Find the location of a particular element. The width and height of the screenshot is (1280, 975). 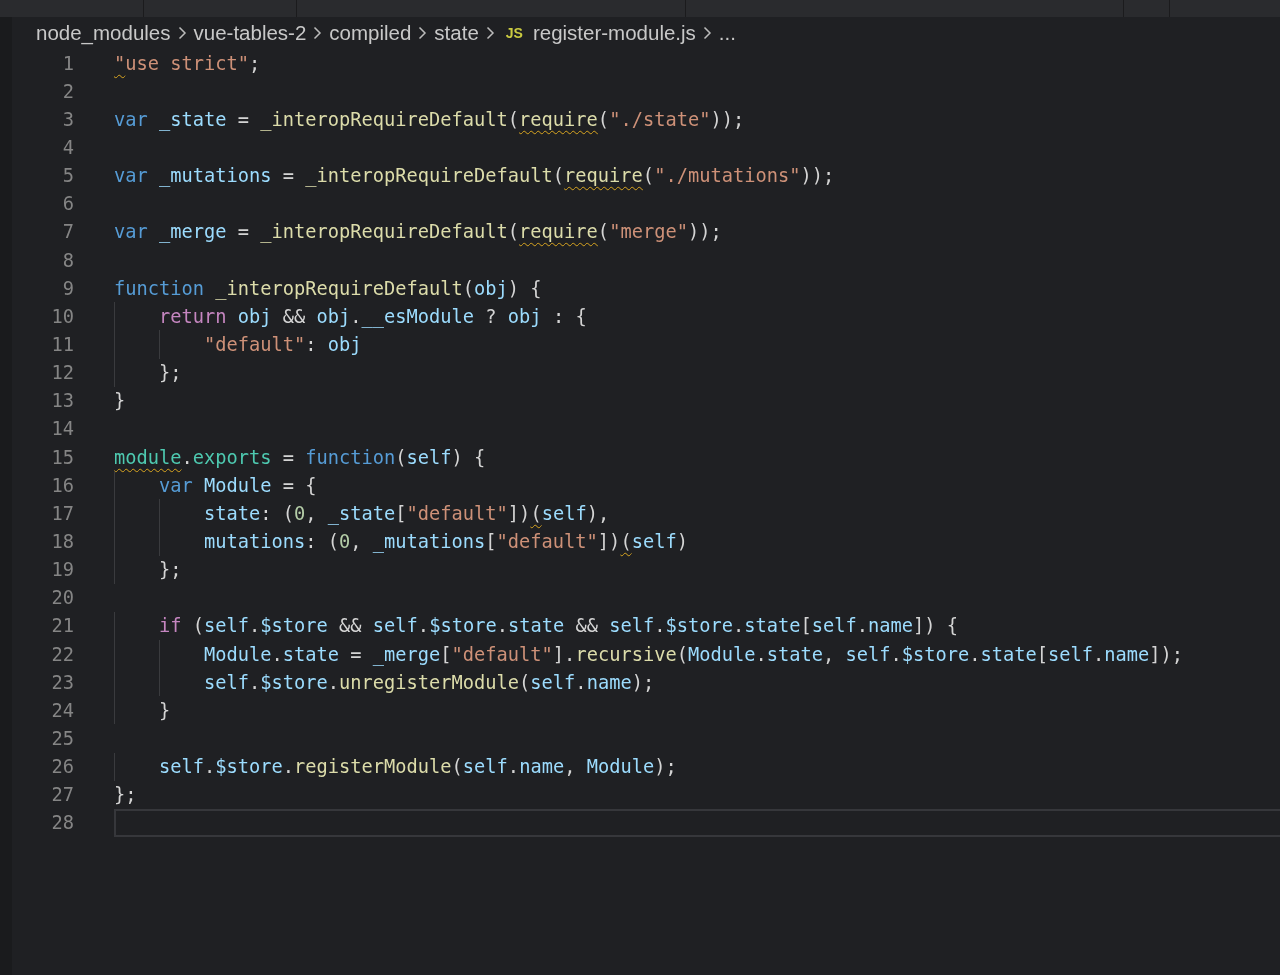

code-line: var _mutations = _interopRequireDefault(require("./mutations")); is located at coordinates (474, 176).